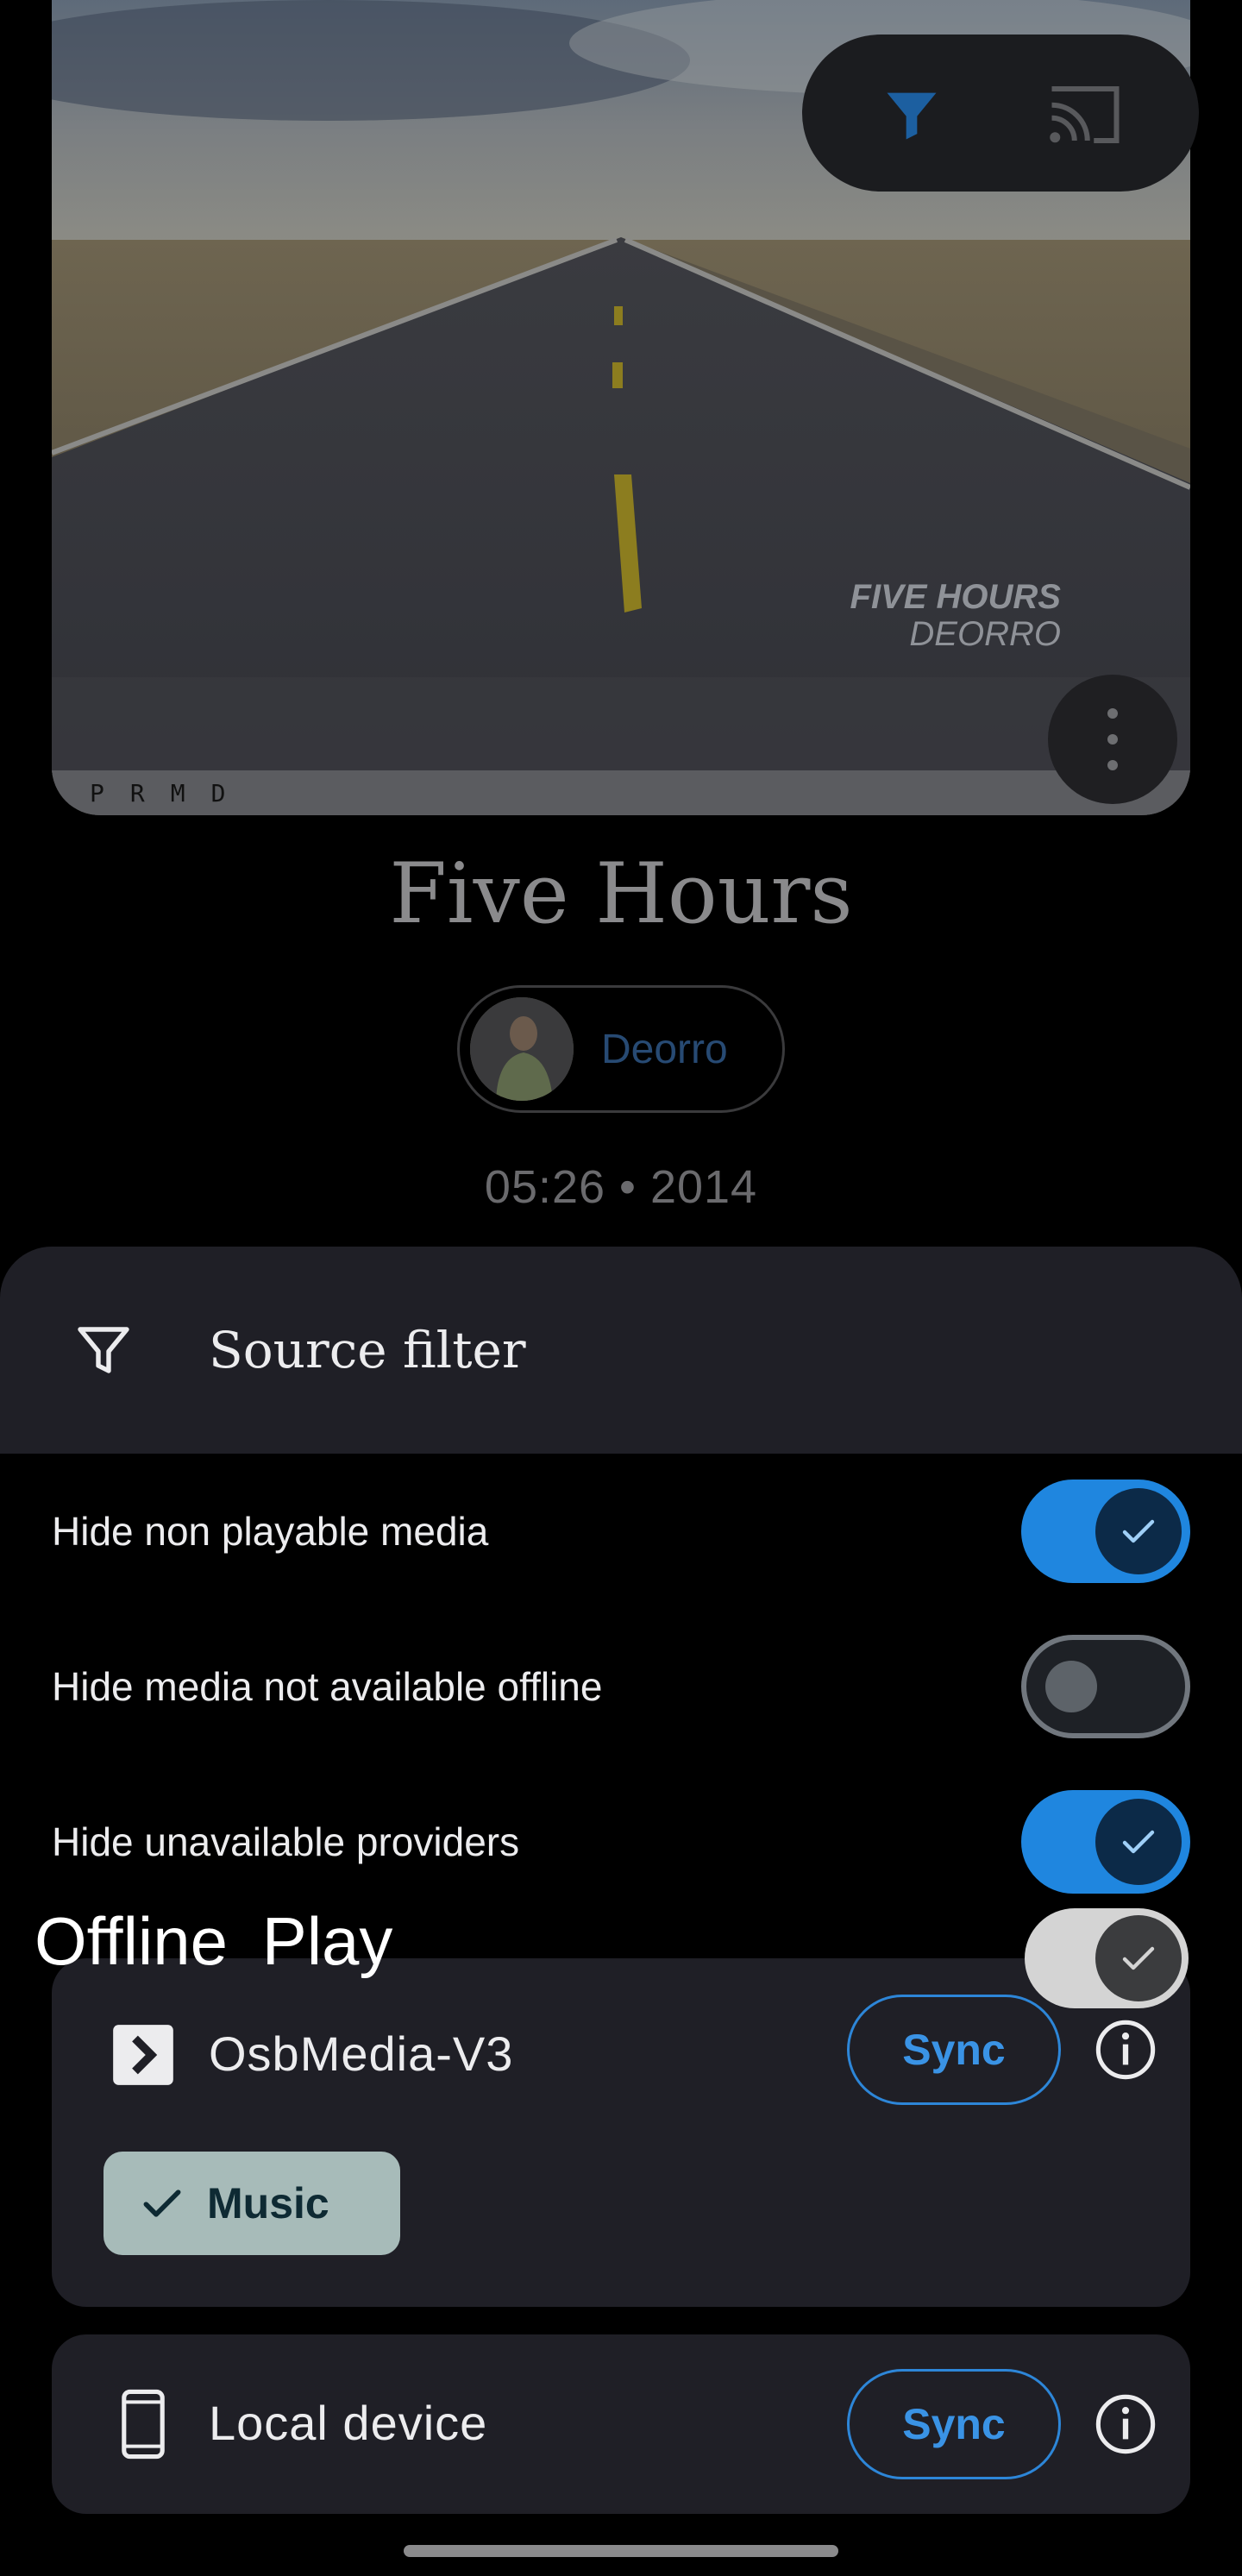 The width and height of the screenshot is (1242, 2576). I want to click on album-art-caption: FIVE HOURS DEORRO, so click(956, 616).